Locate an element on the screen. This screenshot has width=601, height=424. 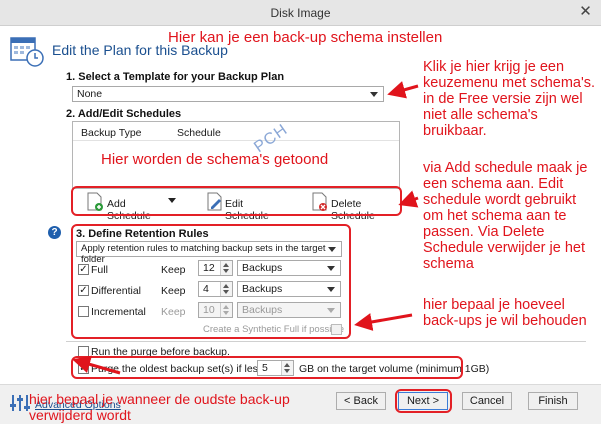
chevron-down-icon is located at coordinates (374, 94).